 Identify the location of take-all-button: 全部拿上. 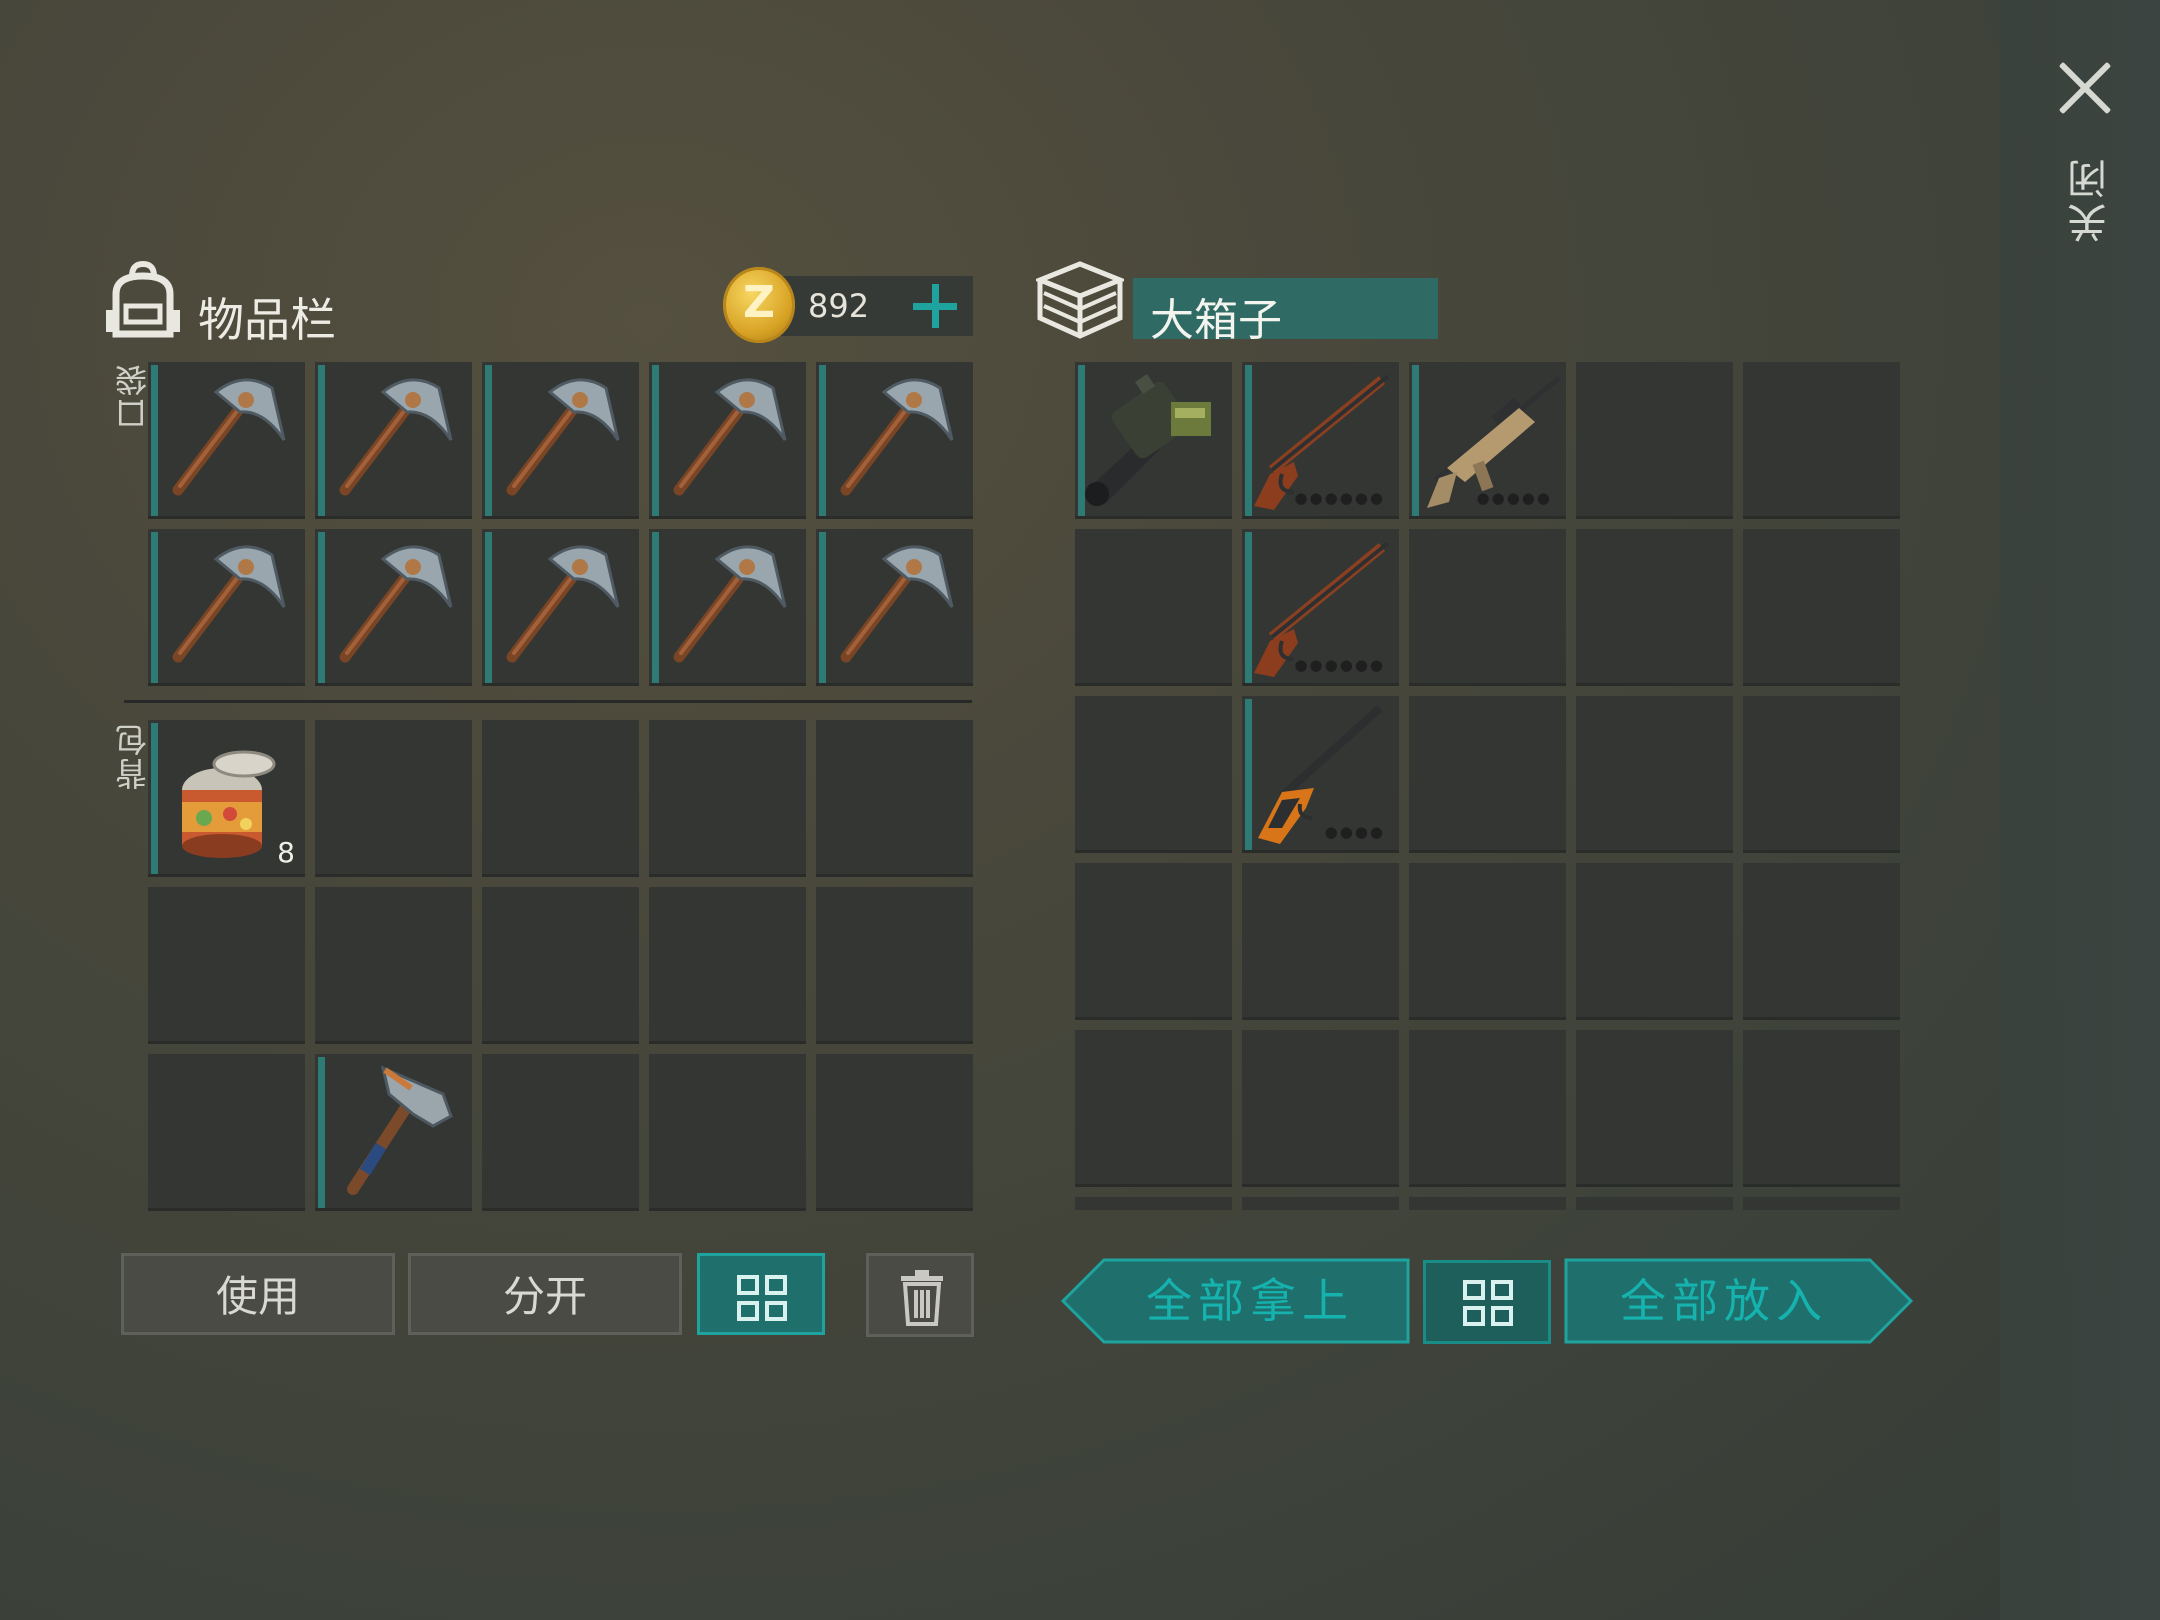
(1235, 1301).